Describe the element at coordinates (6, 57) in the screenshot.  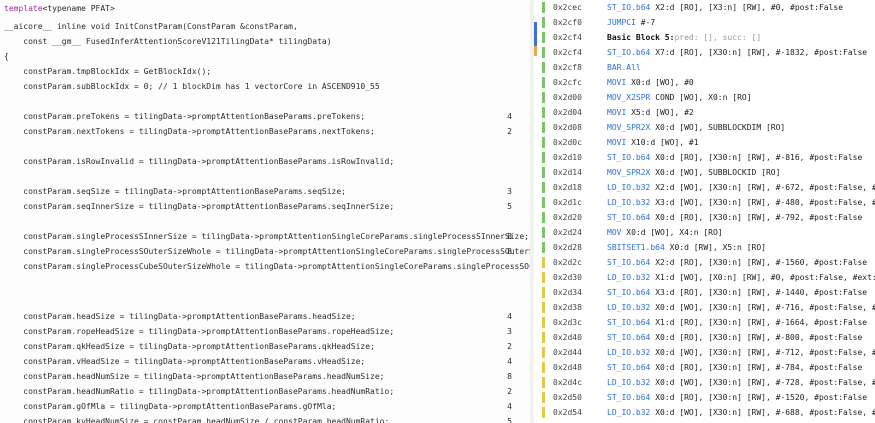
I see `code-line: {` at that location.